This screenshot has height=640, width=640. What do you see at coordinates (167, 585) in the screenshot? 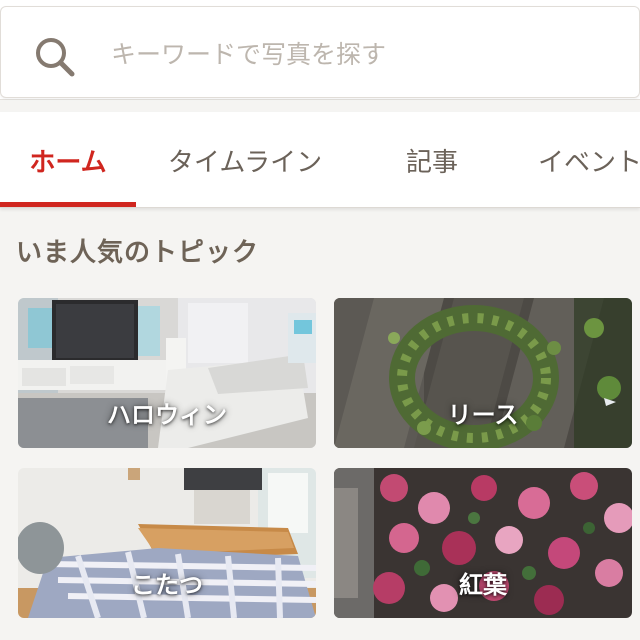
I see `topic-card-label: こたつ` at bounding box center [167, 585].